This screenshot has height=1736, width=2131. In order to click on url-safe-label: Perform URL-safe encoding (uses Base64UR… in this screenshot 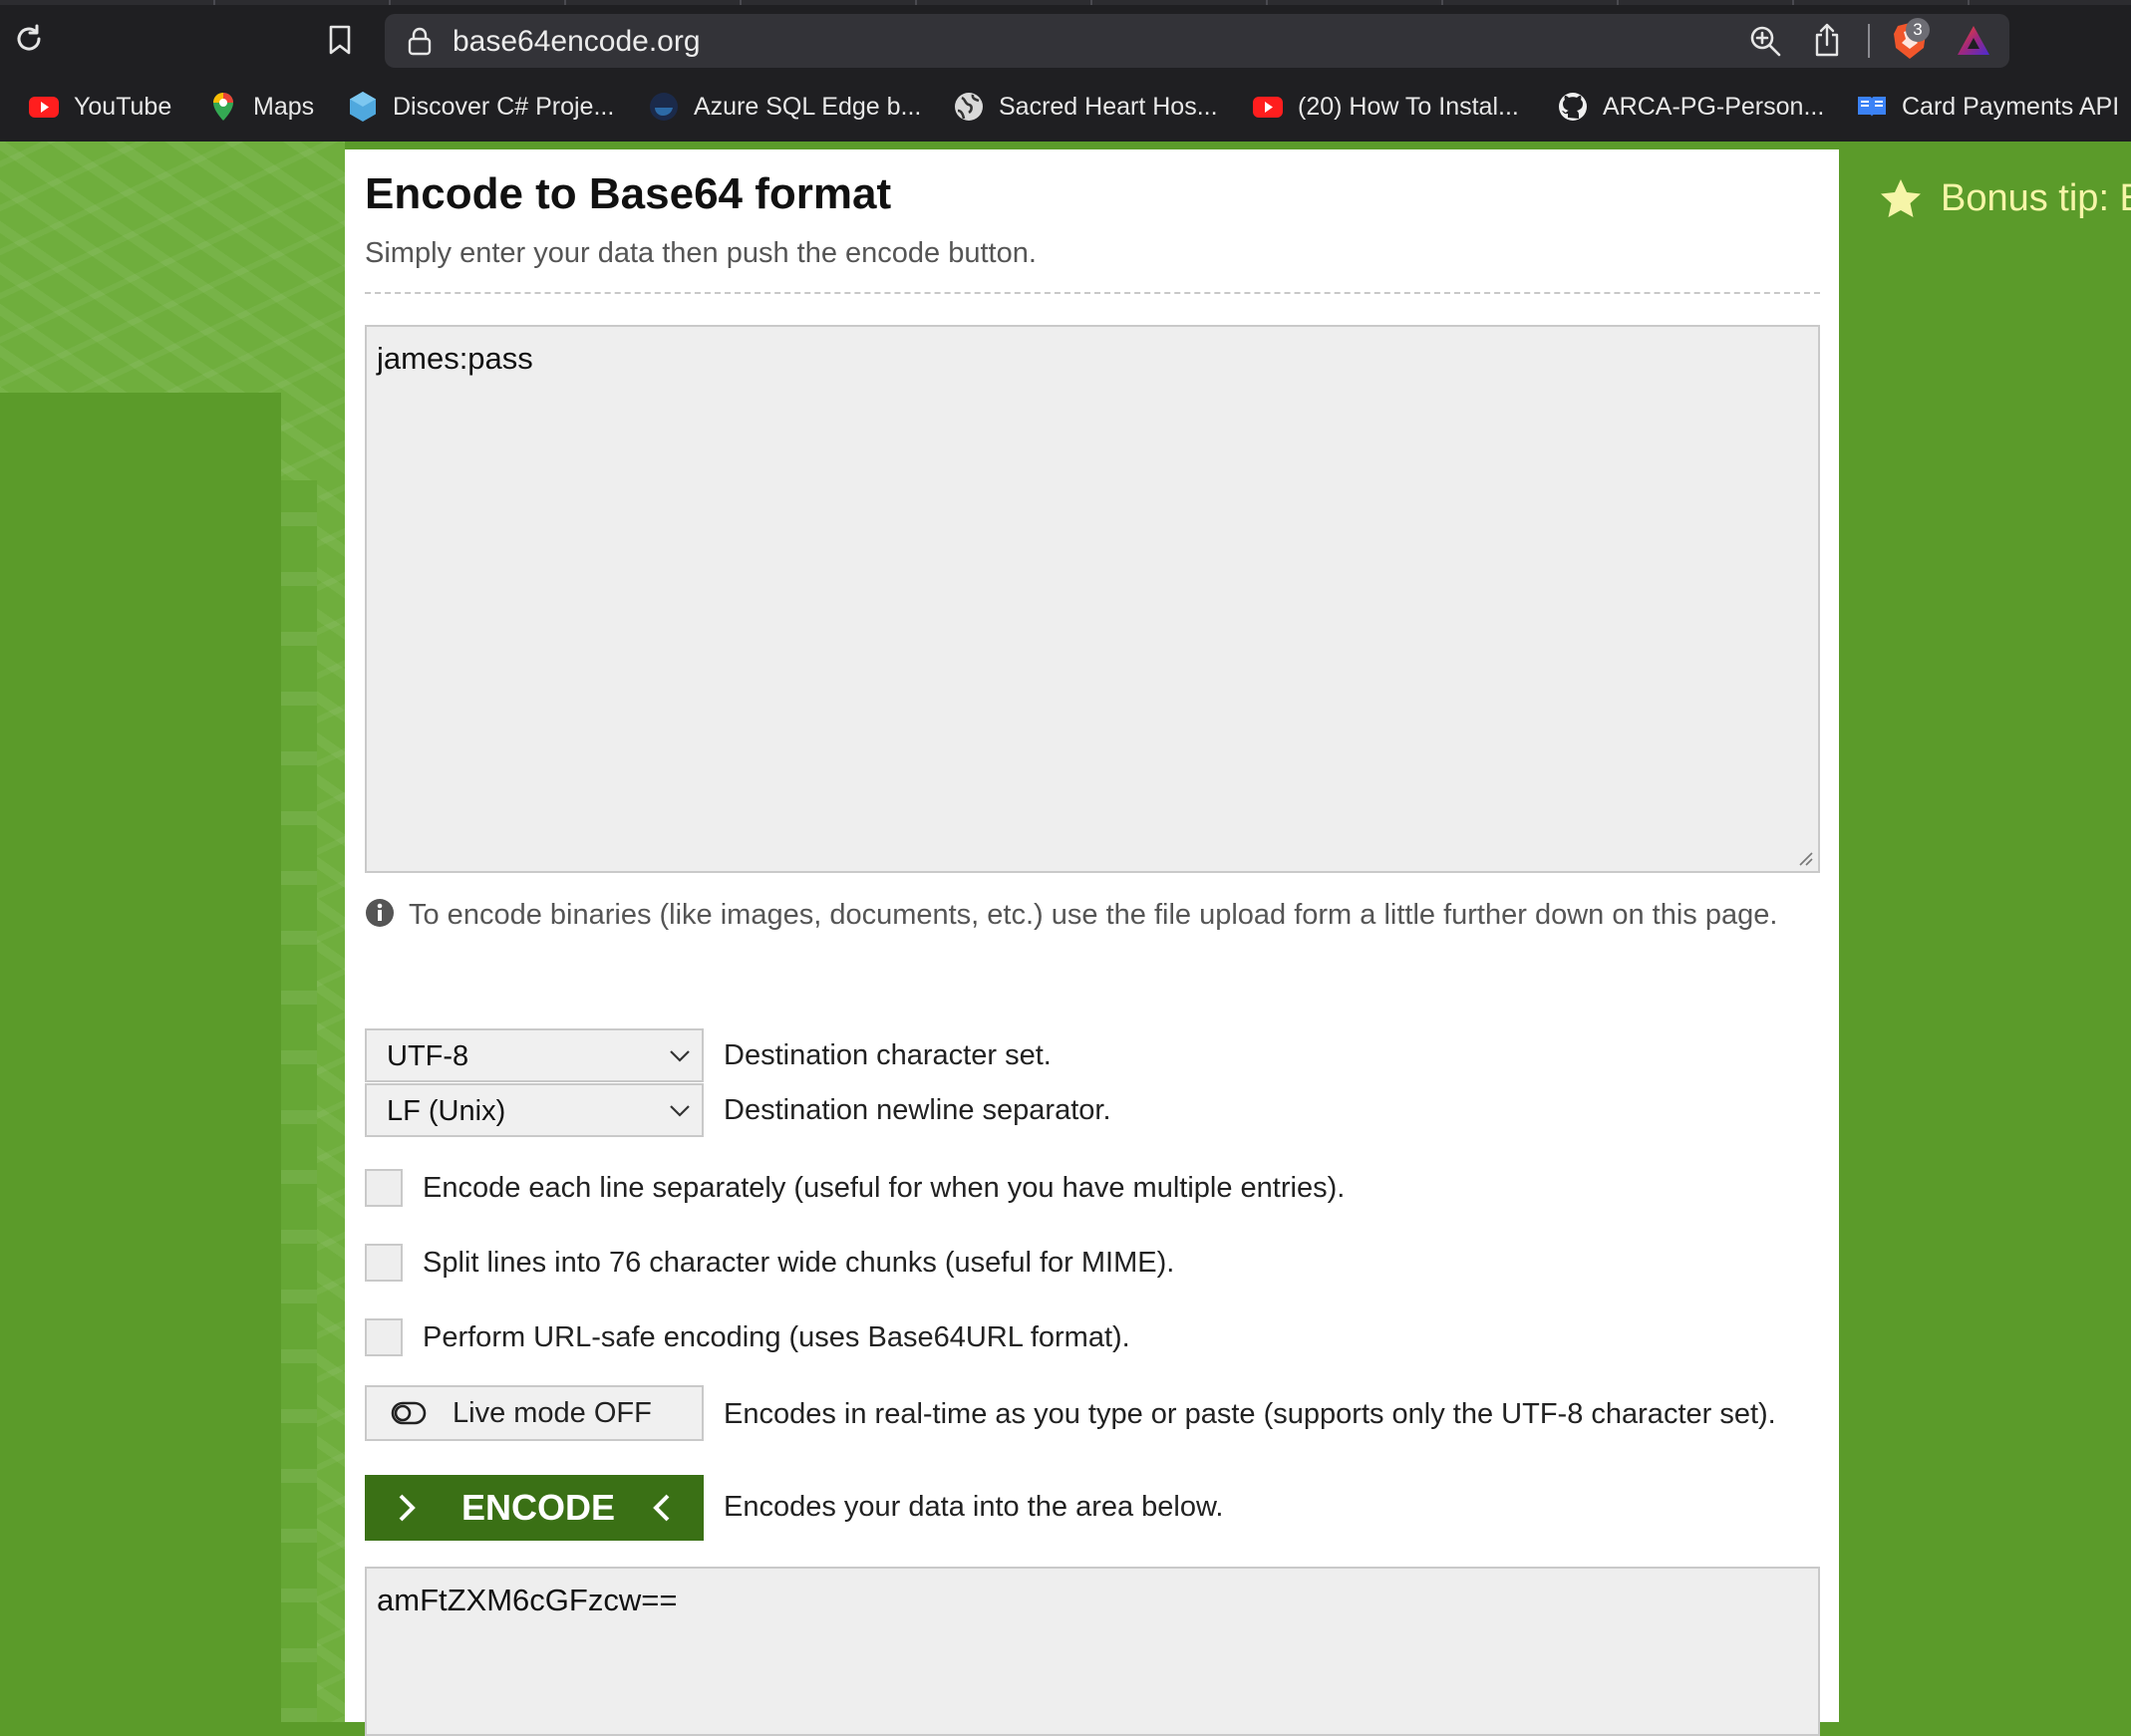, I will do `click(777, 1337)`.